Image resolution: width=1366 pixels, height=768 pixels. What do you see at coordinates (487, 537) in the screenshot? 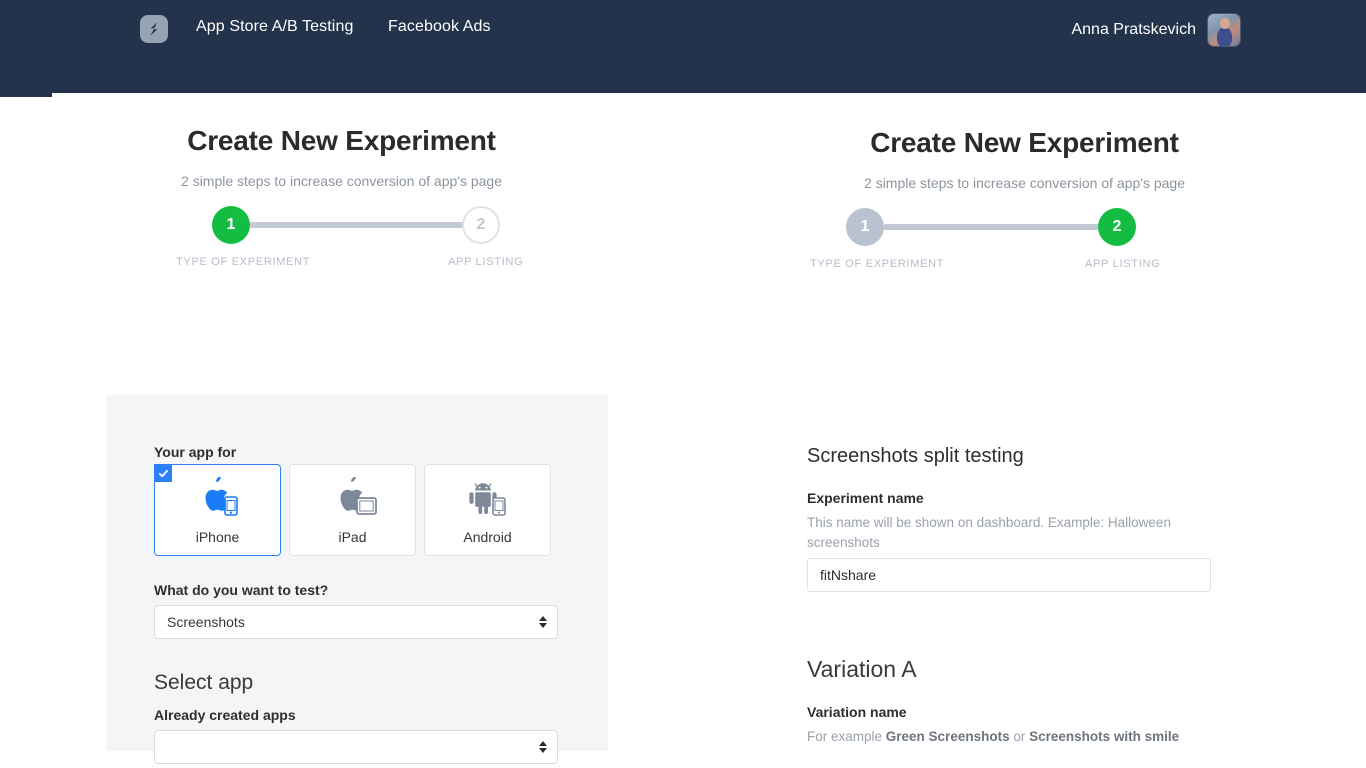
I see `device-label-android: Android` at bounding box center [487, 537].